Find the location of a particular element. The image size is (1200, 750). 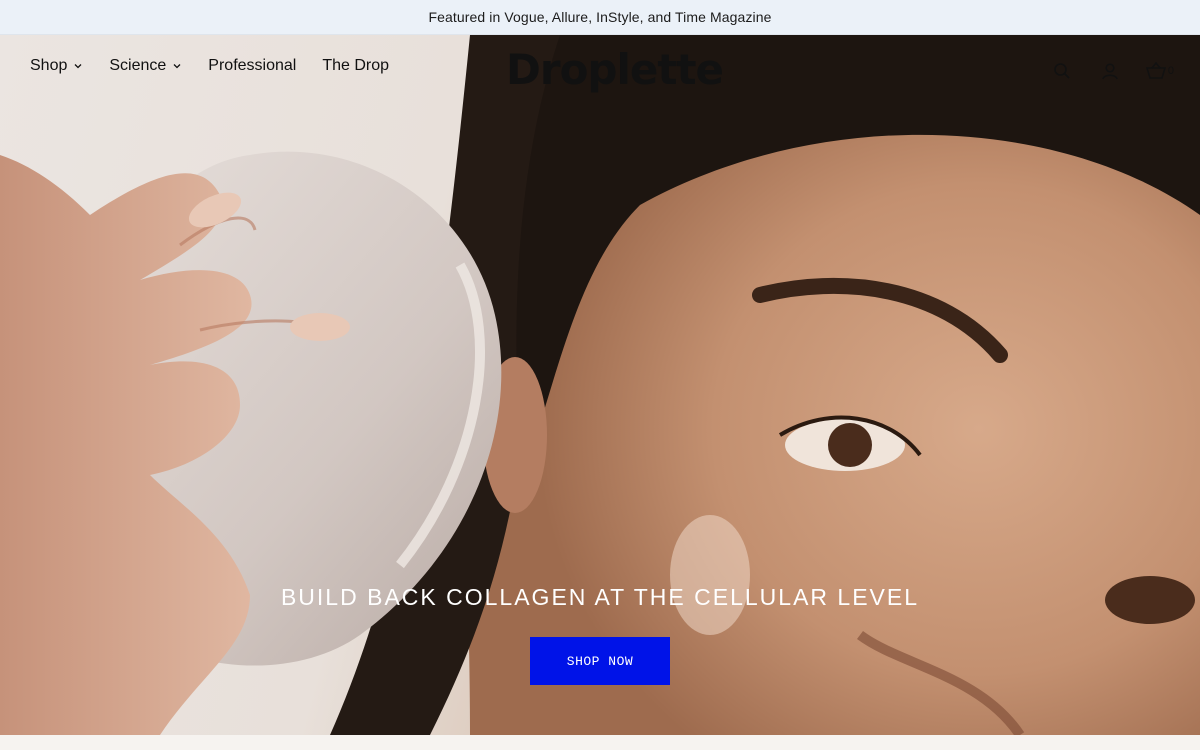

header-icons: 0 is located at coordinates (1100, 71).